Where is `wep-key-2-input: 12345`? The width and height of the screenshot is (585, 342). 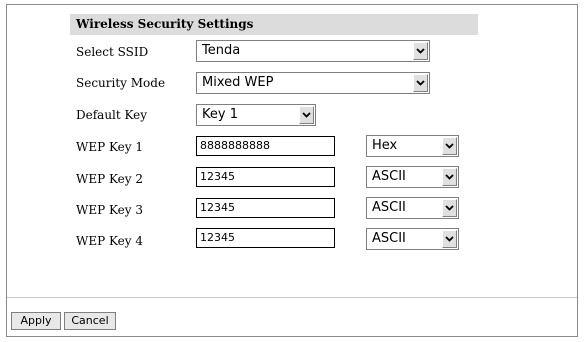 wep-key-2-input: 12345 is located at coordinates (265, 177).